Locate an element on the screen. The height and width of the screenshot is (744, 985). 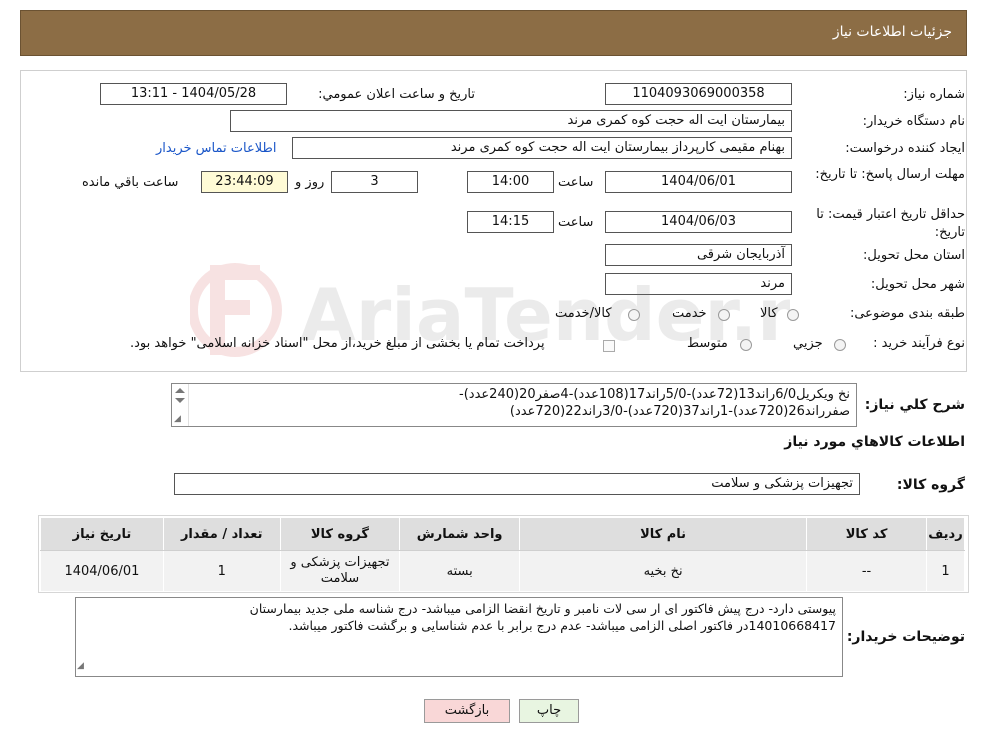
col-quantity: تعداد / مقدار is located at coordinates (221, 534).